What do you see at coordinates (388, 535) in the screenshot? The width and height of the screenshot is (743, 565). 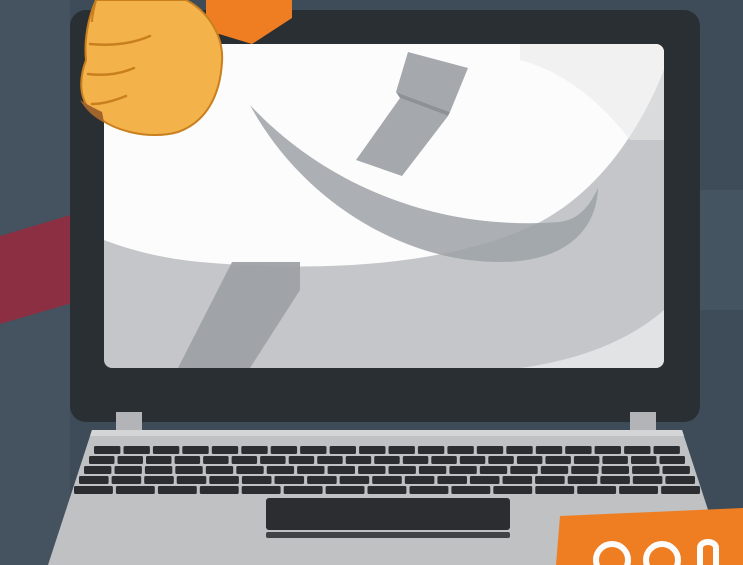 I see `trackpad-button-bar` at bounding box center [388, 535].